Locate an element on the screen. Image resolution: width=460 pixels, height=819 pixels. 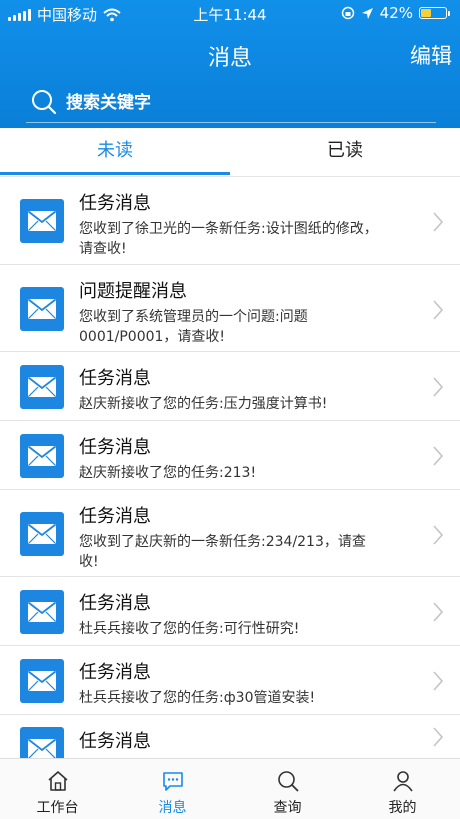
tab-read: 已读 is located at coordinates (345, 152).